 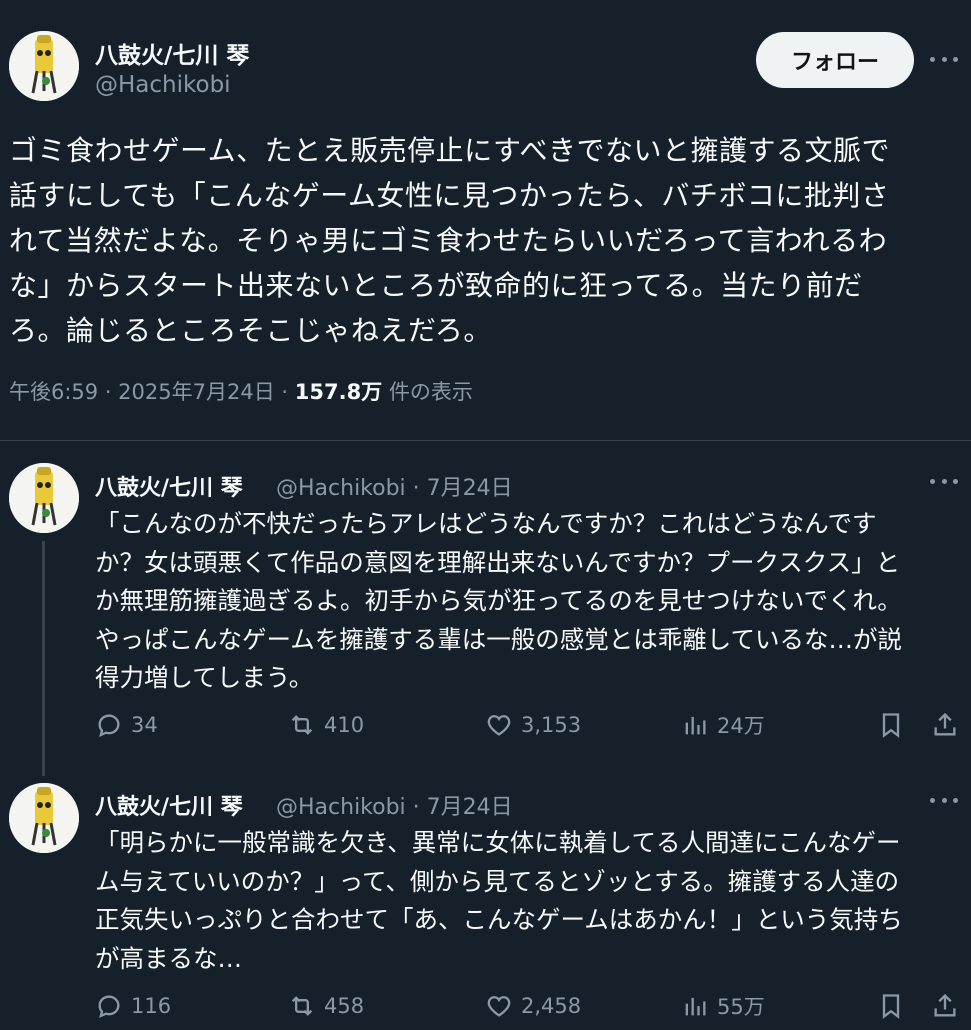 What do you see at coordinates (436, 285) in the screenshot?
I see `tweet-text-line: な」からスタート出来ないところが致命的に狂ってる。当たり前だ` at bounding box center [436, 285].